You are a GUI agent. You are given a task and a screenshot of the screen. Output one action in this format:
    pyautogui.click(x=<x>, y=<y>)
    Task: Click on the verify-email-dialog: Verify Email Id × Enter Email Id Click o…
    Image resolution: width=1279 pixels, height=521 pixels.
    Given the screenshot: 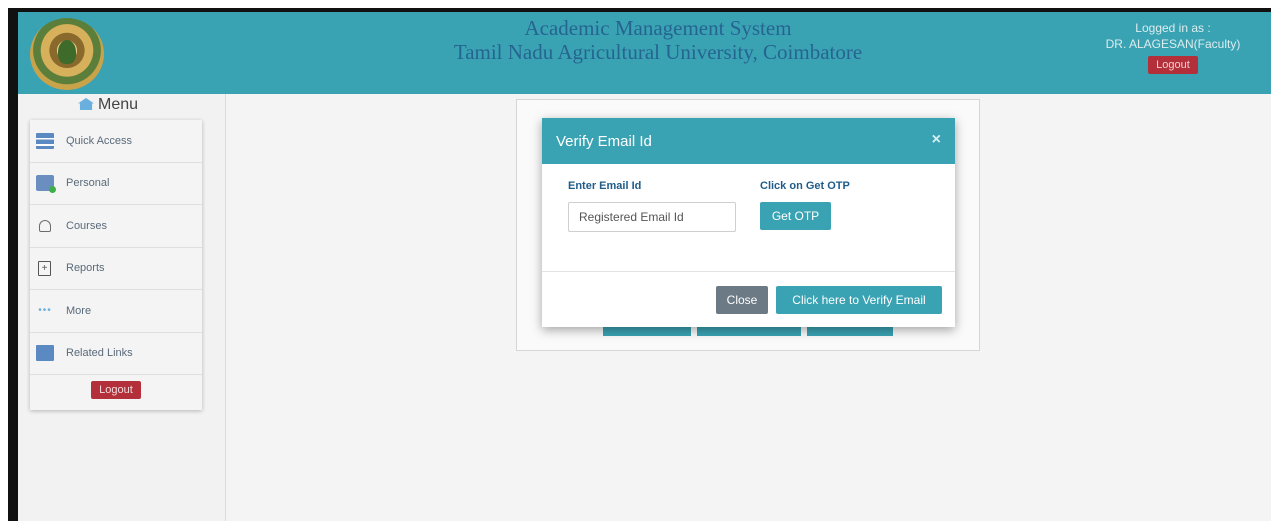 What is the action you would take?
    pyautogui.click(x=748, y=222)
    